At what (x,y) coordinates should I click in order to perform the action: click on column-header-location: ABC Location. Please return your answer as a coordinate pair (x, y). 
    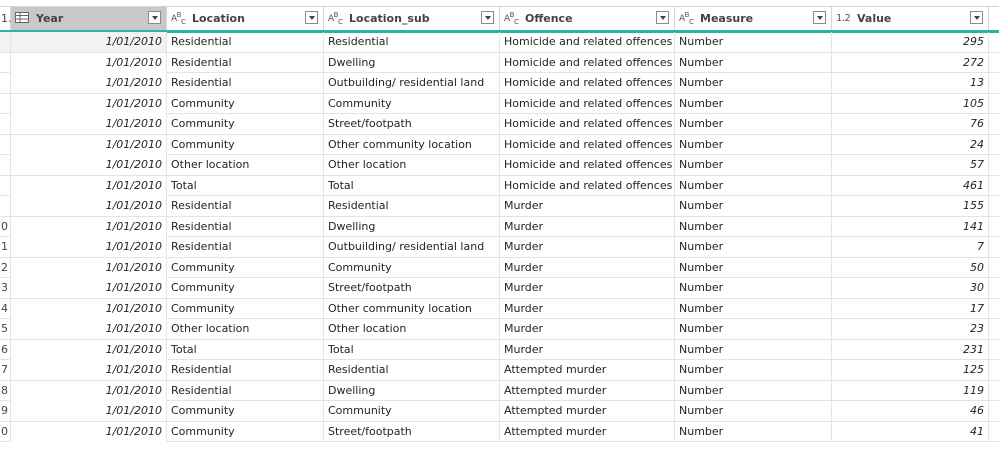
    Looking at the image, I should click on (245, 18).